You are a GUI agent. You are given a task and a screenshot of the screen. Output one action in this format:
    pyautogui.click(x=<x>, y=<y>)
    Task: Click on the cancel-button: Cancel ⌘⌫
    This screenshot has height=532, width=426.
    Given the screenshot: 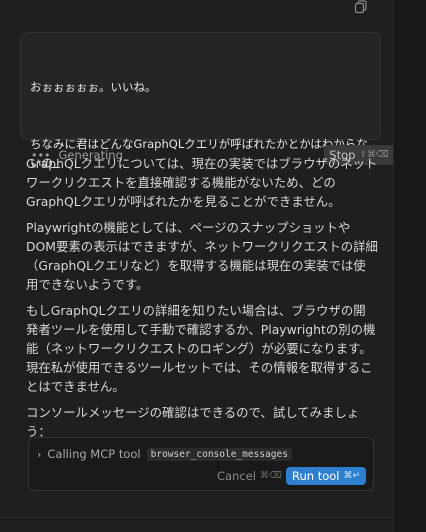 What is the action you would take?
    pyautogui.click(x=249, y=476)
    